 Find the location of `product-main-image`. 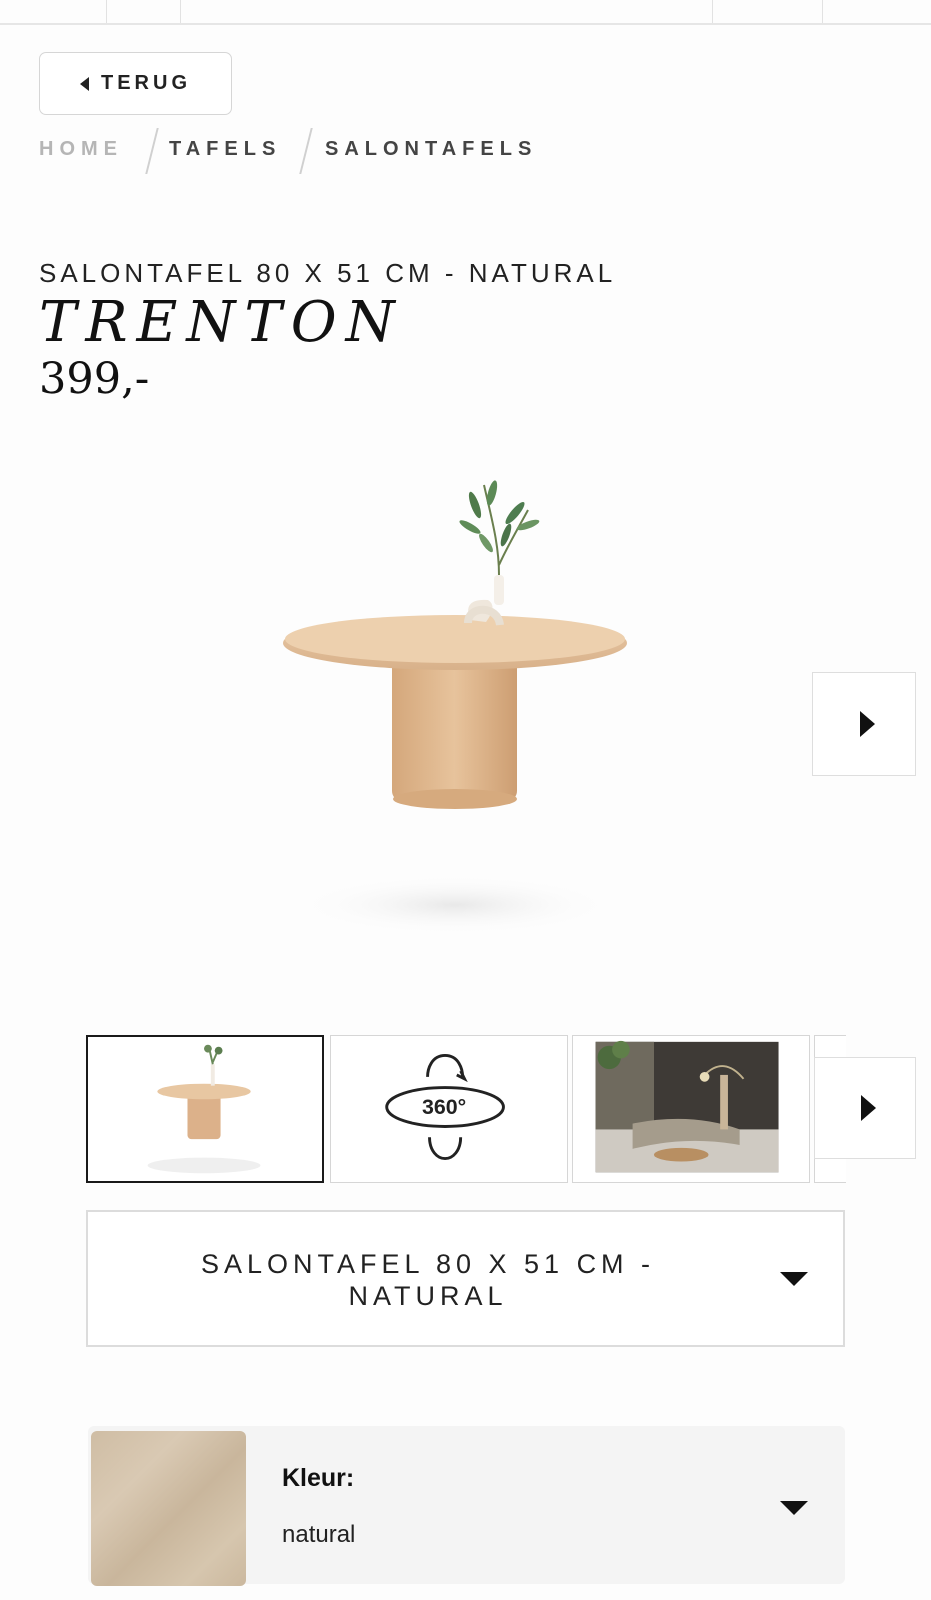

product-main-image is located at coordinates (460, 710).